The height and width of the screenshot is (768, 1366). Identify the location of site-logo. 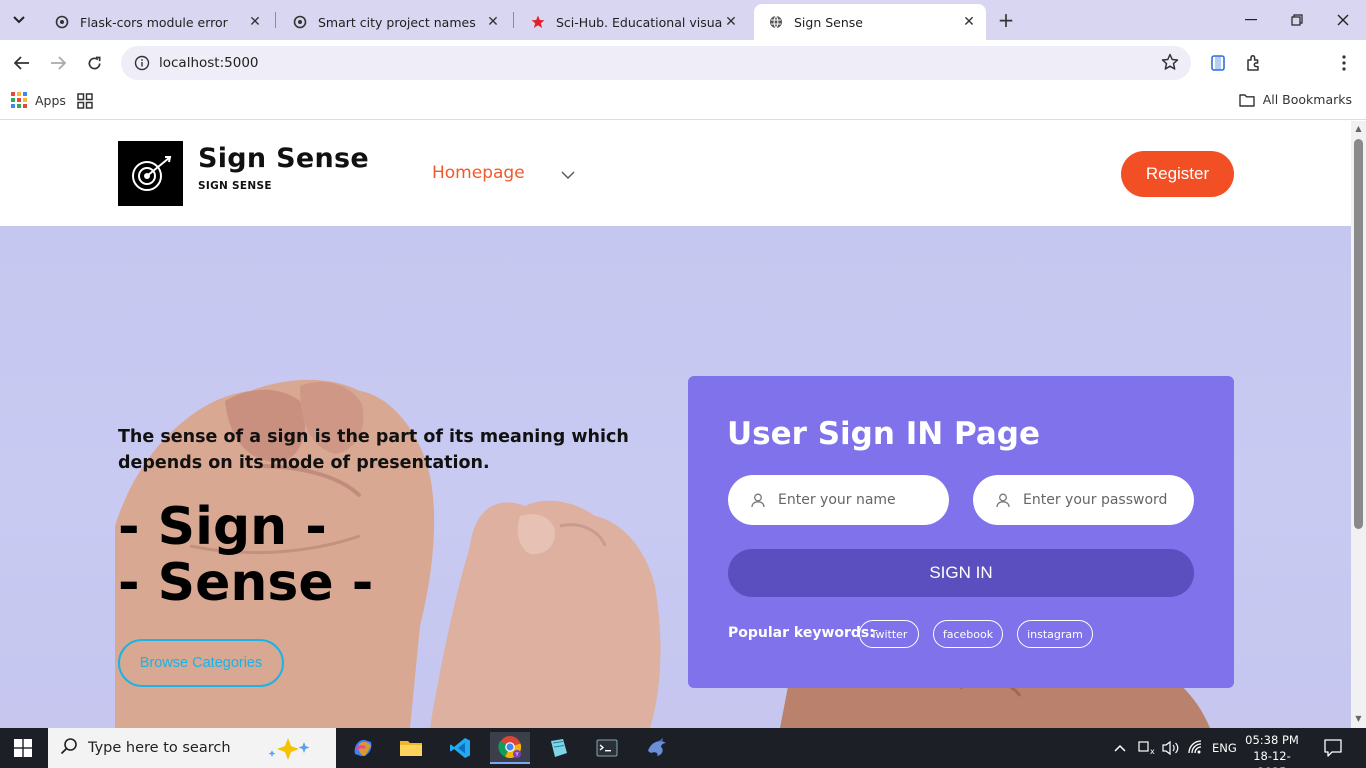
(150, 173).